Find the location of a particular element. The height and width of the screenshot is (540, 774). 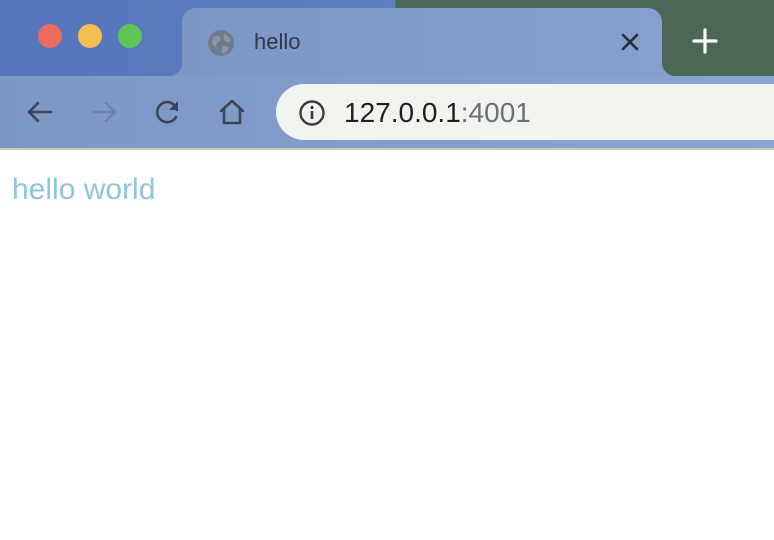

plus-icon is located at coordinates (705, 41).